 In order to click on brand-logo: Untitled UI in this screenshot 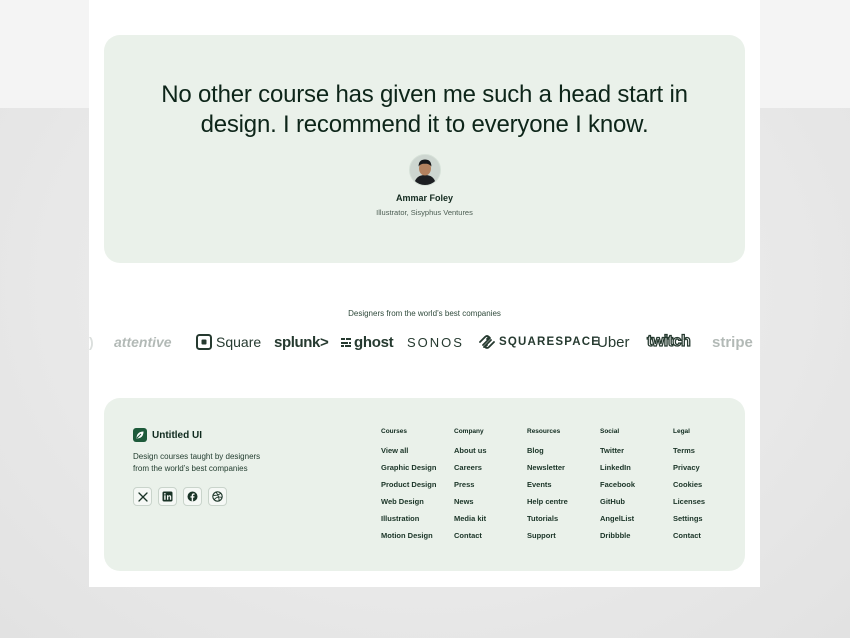, I will do `click(167, 435)`.